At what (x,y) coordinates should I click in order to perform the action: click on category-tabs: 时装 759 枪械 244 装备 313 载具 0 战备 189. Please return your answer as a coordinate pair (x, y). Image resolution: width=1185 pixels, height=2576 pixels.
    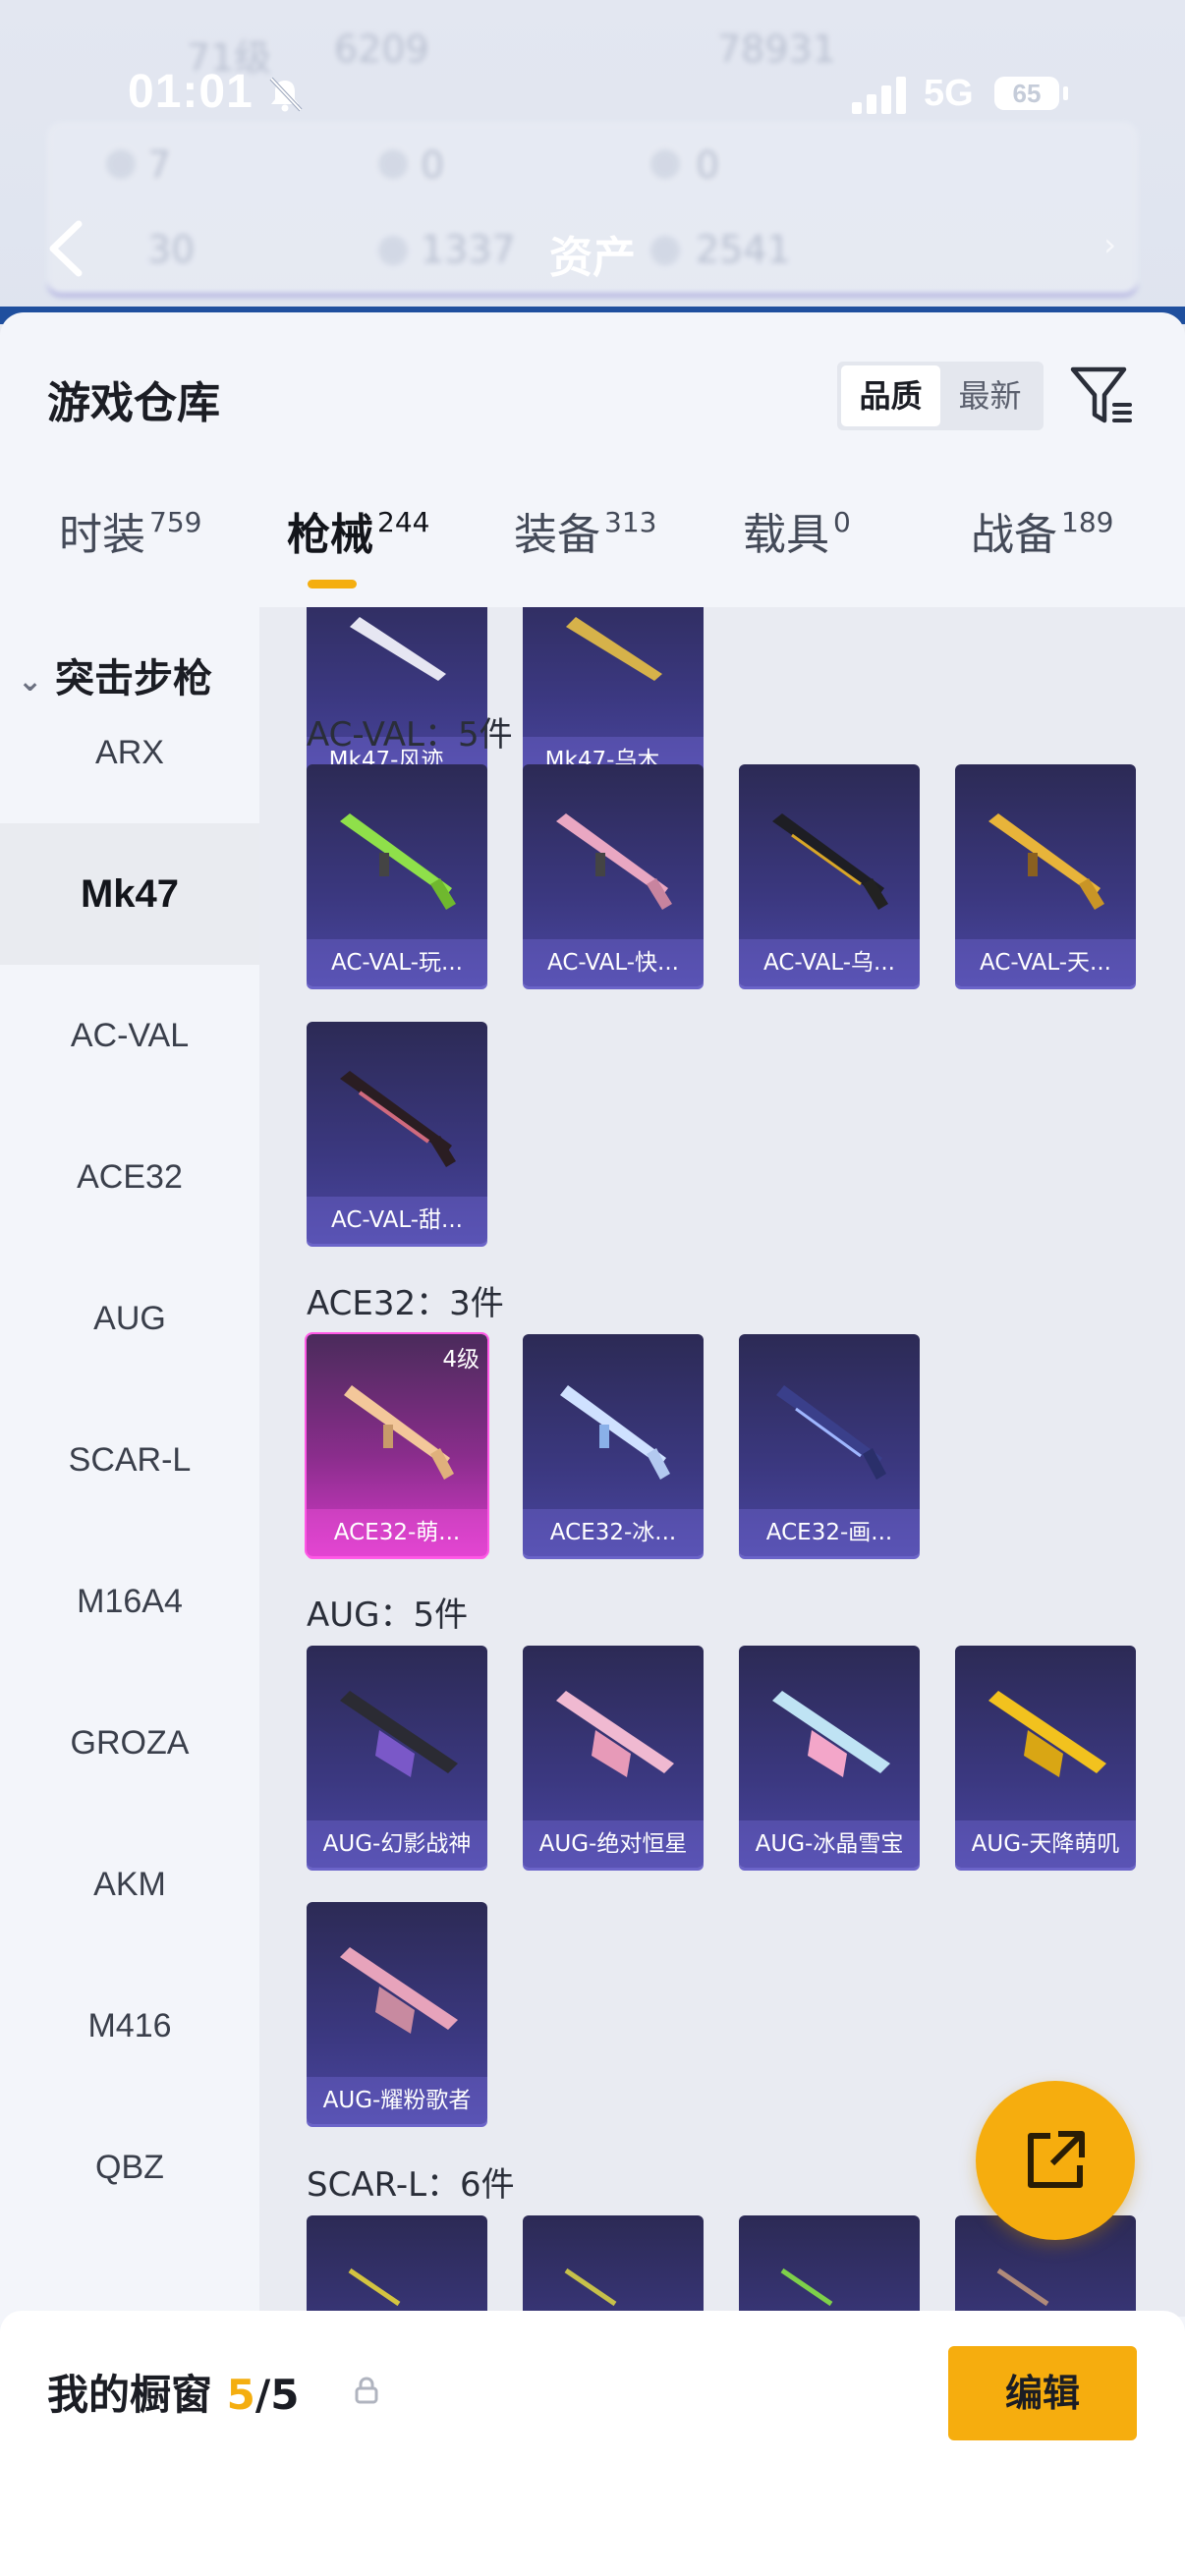
    Looking at the image, I should click on (592, 553).